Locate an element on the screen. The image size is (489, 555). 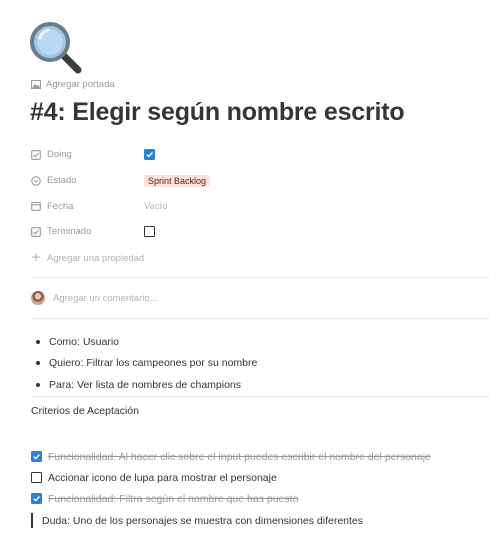
status-badge: Sprint Backlog is located at coordinates (177, 180).